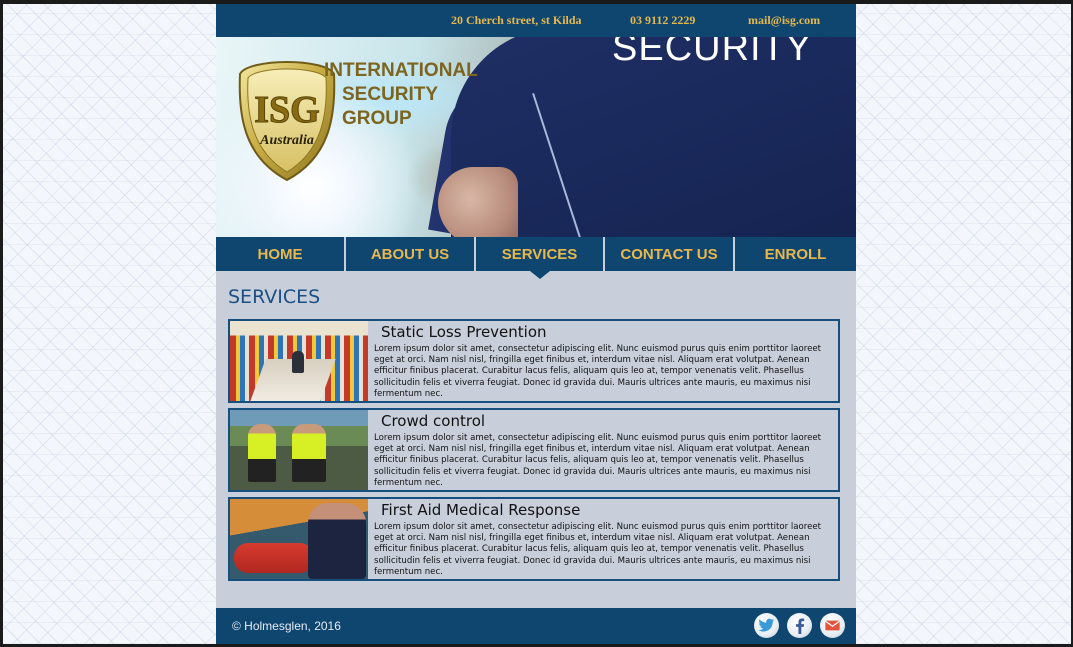 The height and width of the screenshot is (647, 1073). I want to click on banner-arm, so click(478, 202).